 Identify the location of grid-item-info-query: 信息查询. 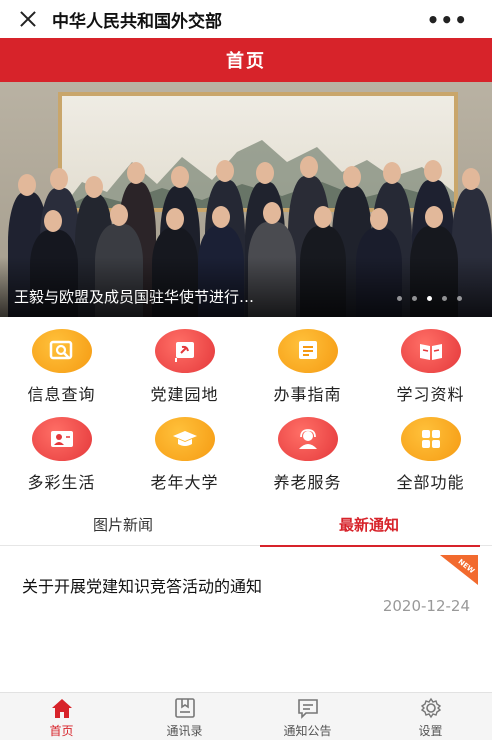
(61, 361).